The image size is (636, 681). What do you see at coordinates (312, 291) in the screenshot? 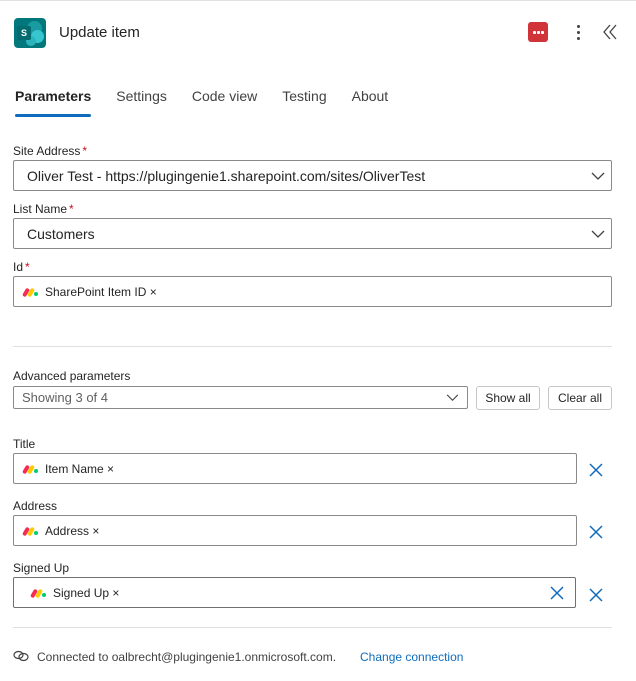
I see `id-input: SharePoint Item ID ×` at bounding box center [312, 291].